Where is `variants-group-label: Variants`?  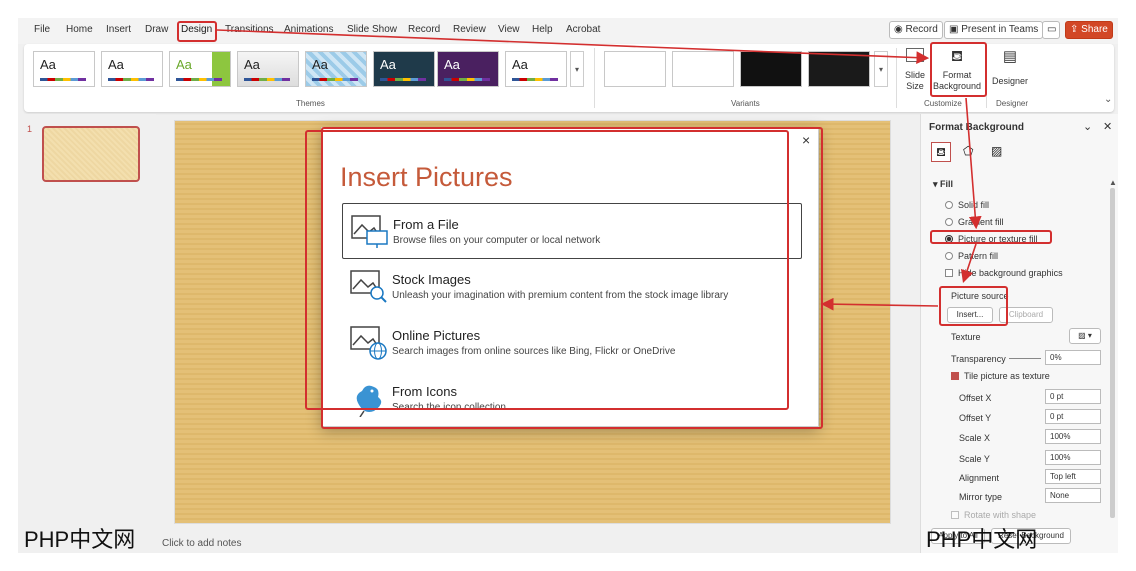
variants-group-label: Variants is located at coordinates (745, 103).